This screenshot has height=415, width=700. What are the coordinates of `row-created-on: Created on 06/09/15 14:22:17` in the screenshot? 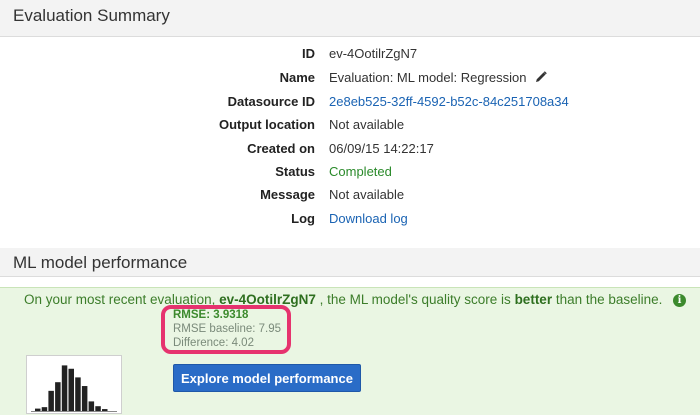 It's located at (350, 149).